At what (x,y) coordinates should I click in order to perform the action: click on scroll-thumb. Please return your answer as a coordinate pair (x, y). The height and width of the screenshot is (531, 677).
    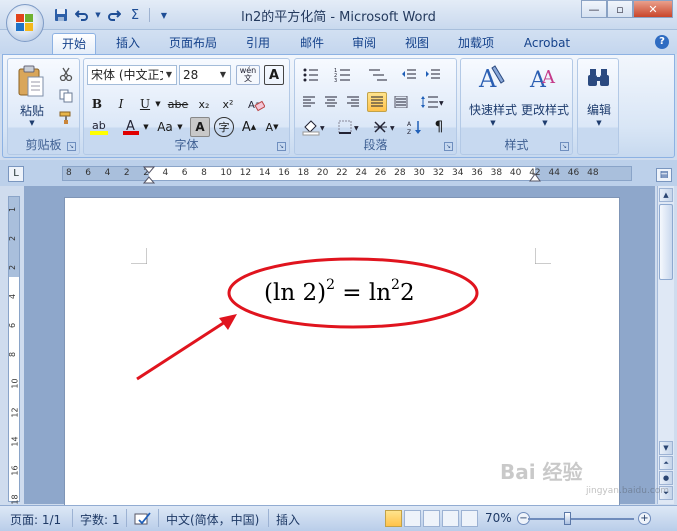
    Looking at the image, I should click on (666, 242).